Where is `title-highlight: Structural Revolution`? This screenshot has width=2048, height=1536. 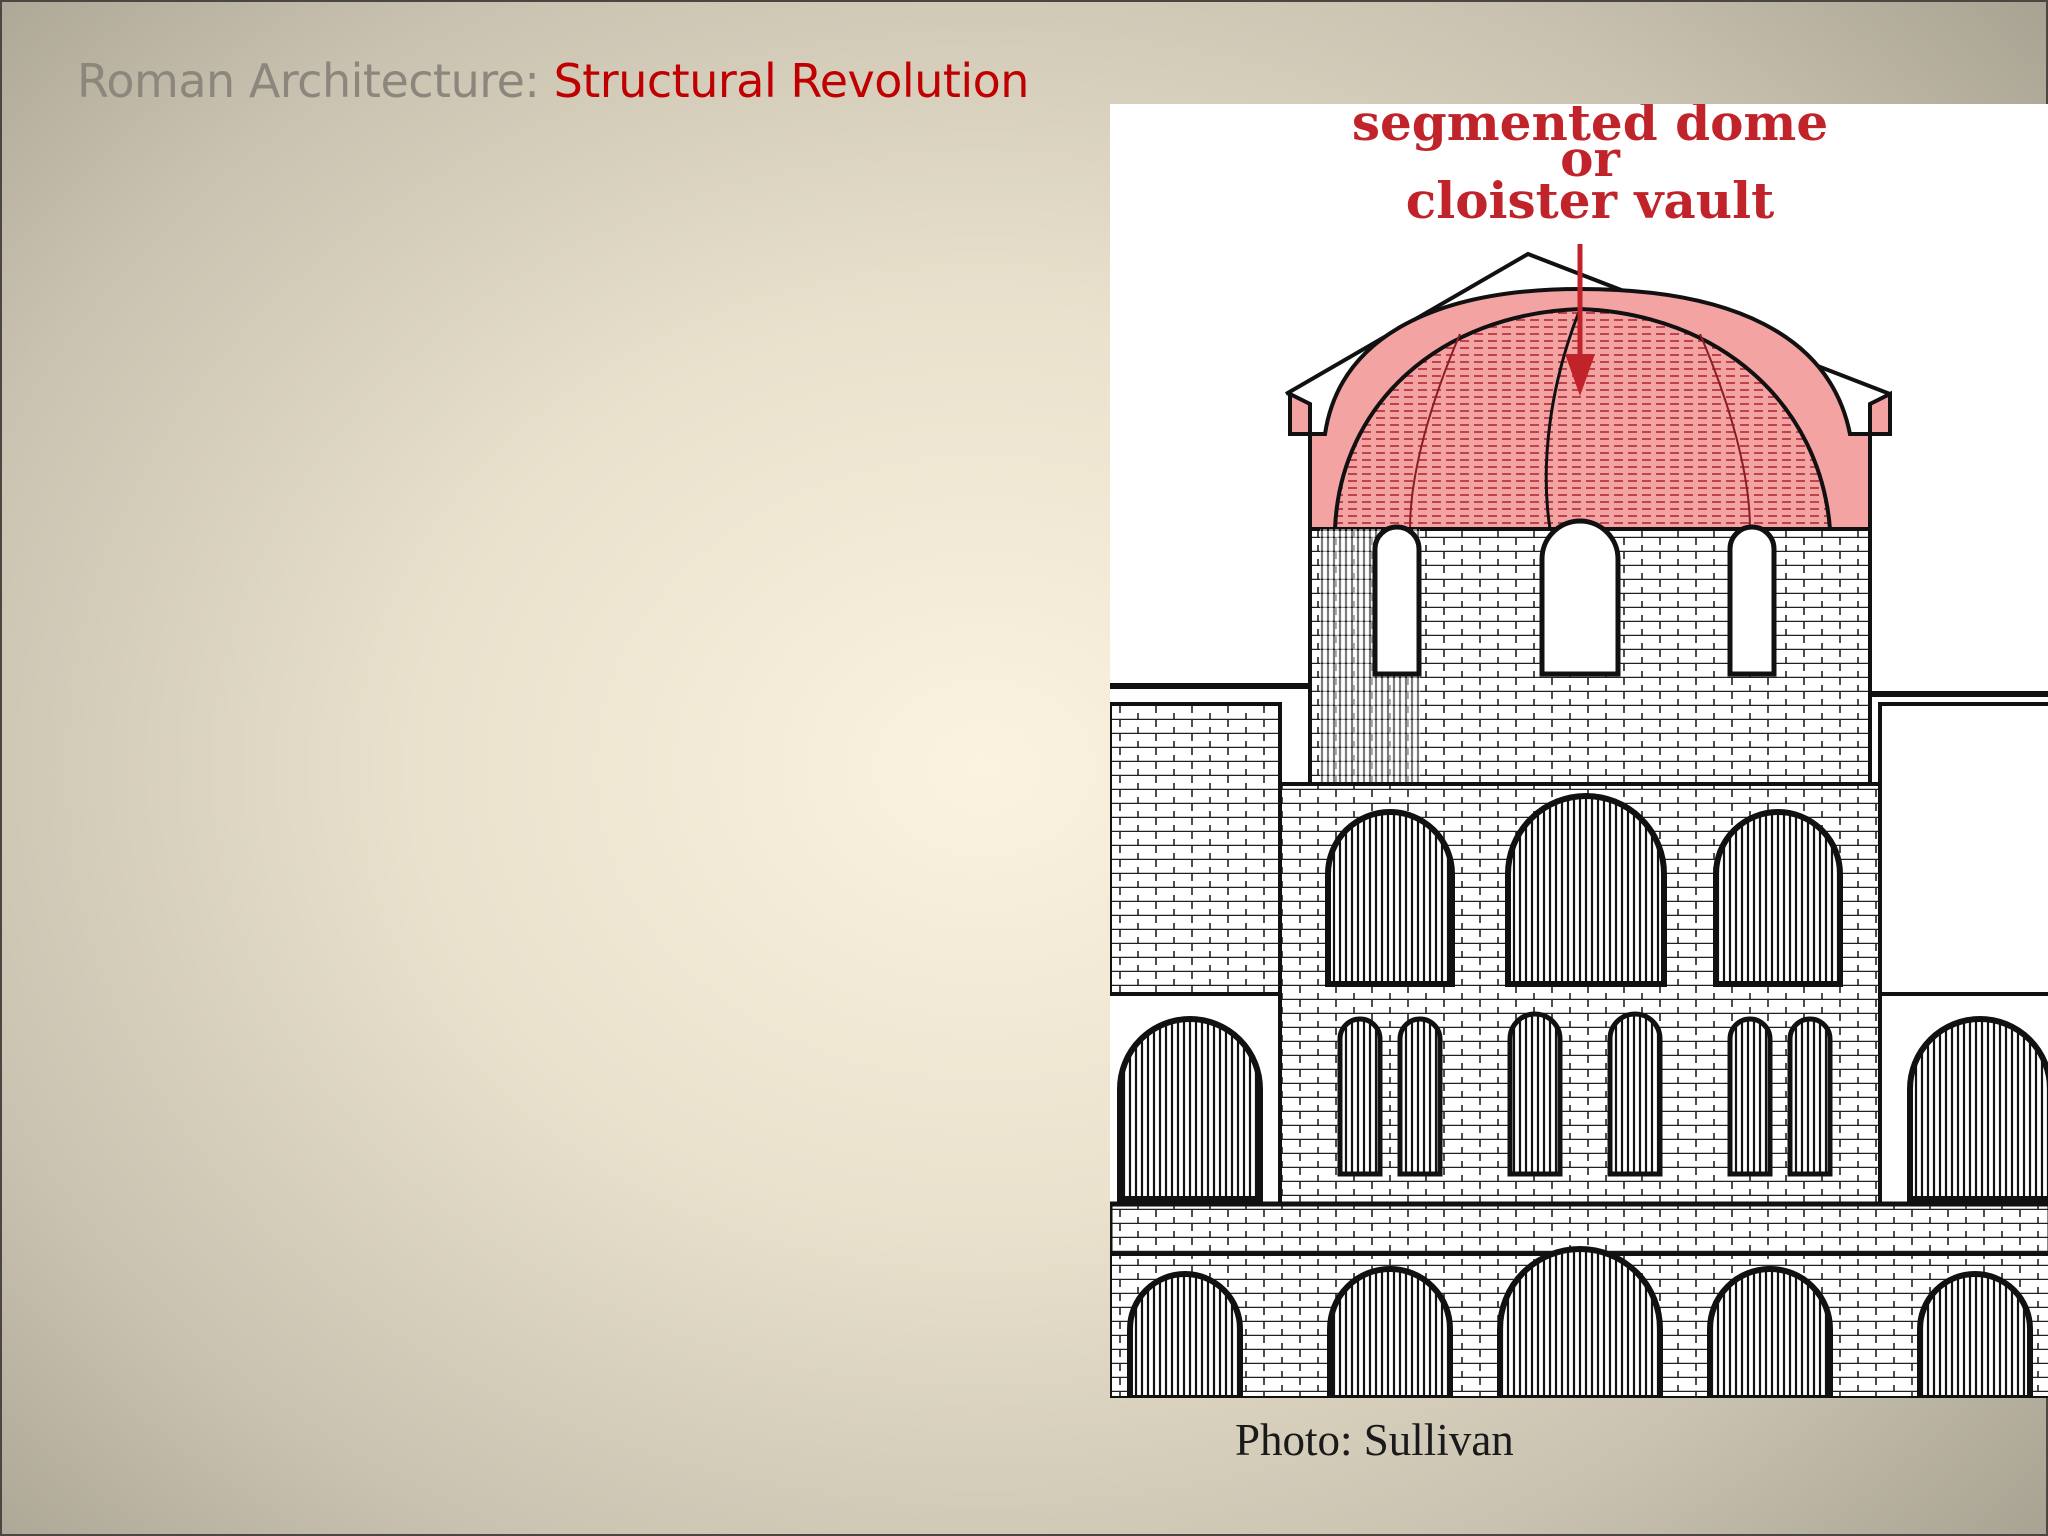 title-highlight: Structural Revolution is located at coordinates (791, 81).